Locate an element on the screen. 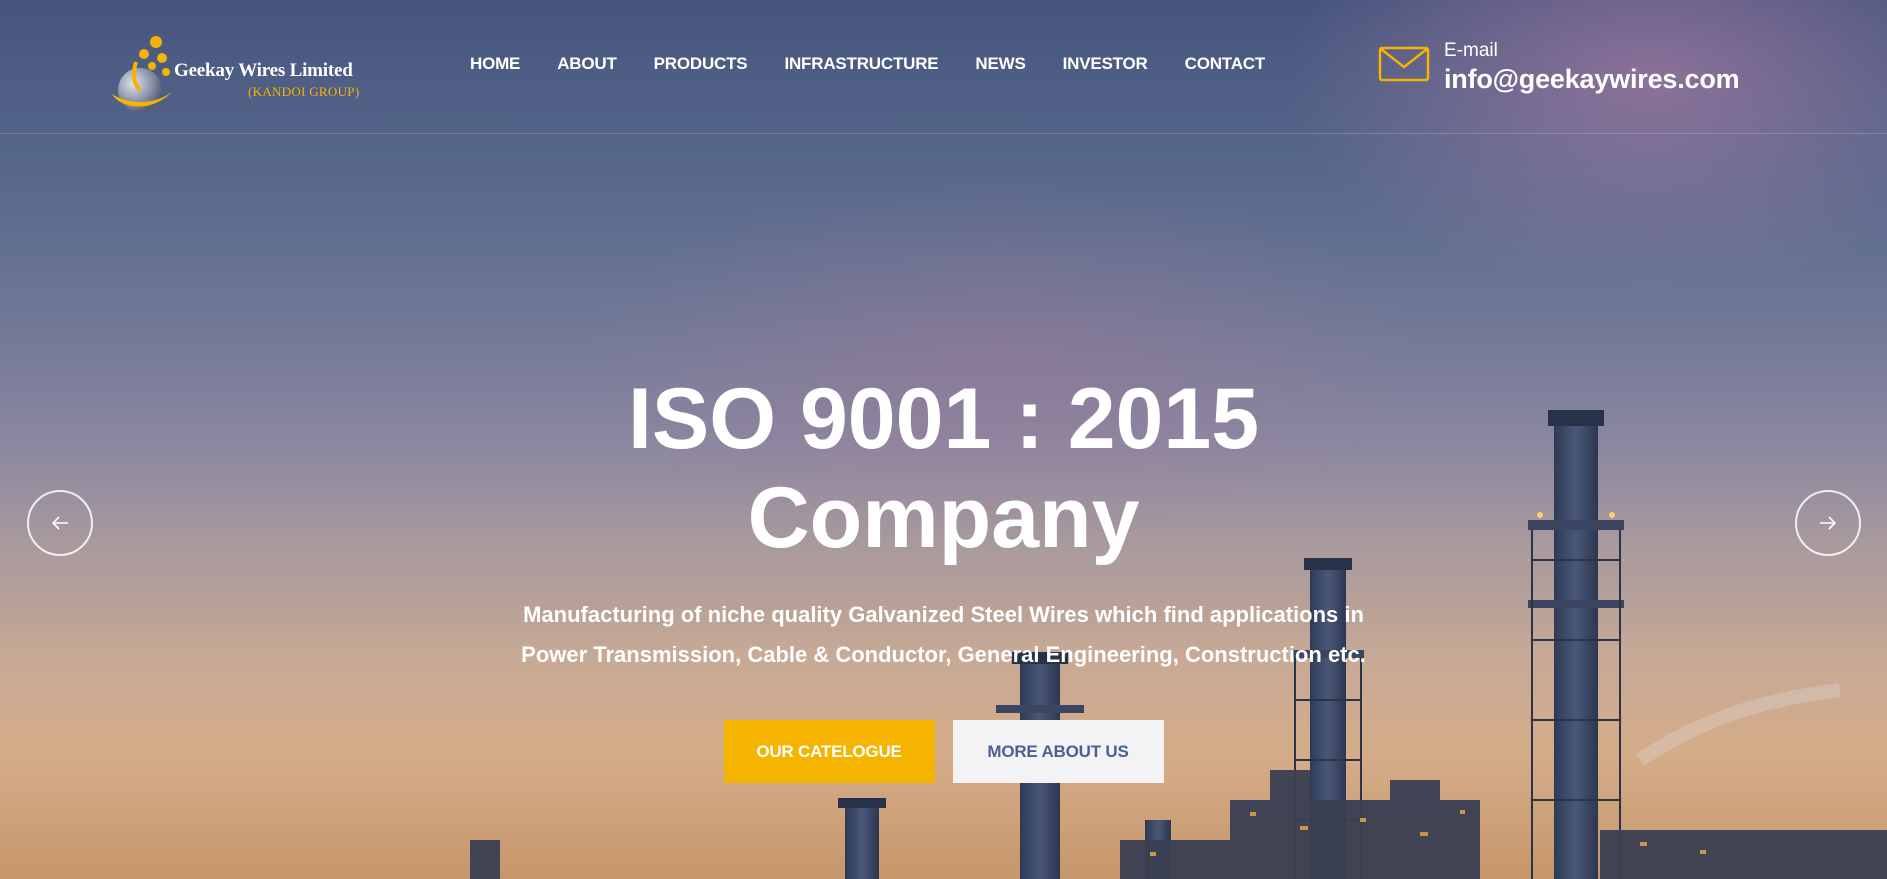 The image size is (1887, 879). more-about-us-button: MORE ABOUT US is located at coordinates (1058, 751).